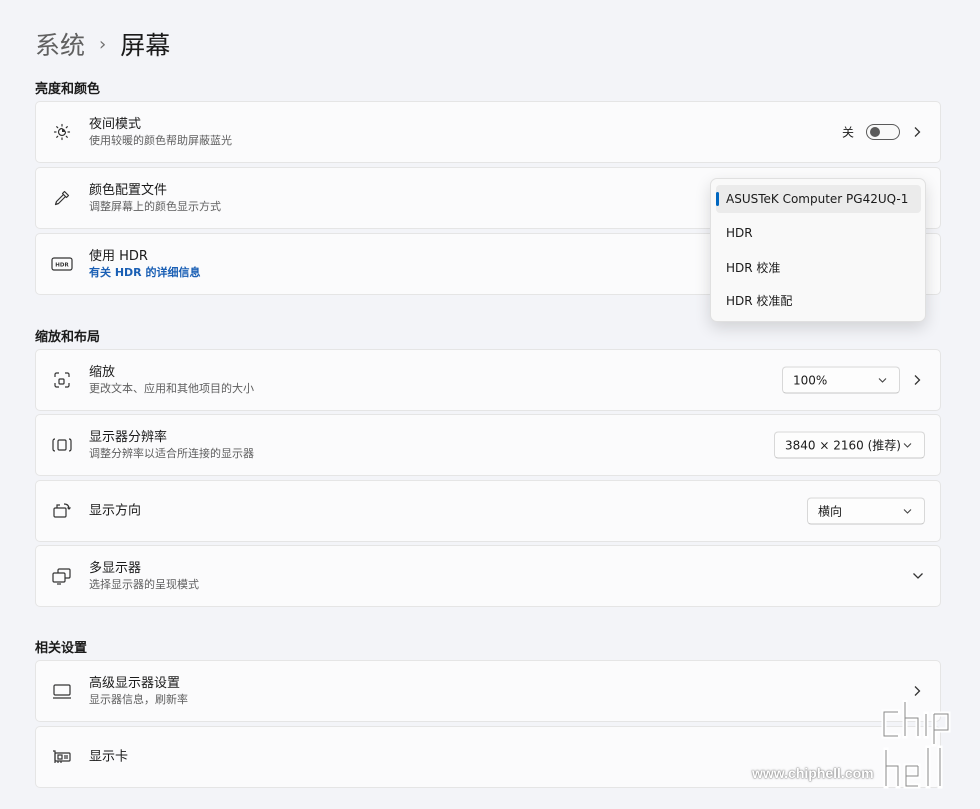 This screenshot has width=980, height=809. Describe the element at coordinates (916, 744) in the screenshot. I see `chiphell-logo` at that location.